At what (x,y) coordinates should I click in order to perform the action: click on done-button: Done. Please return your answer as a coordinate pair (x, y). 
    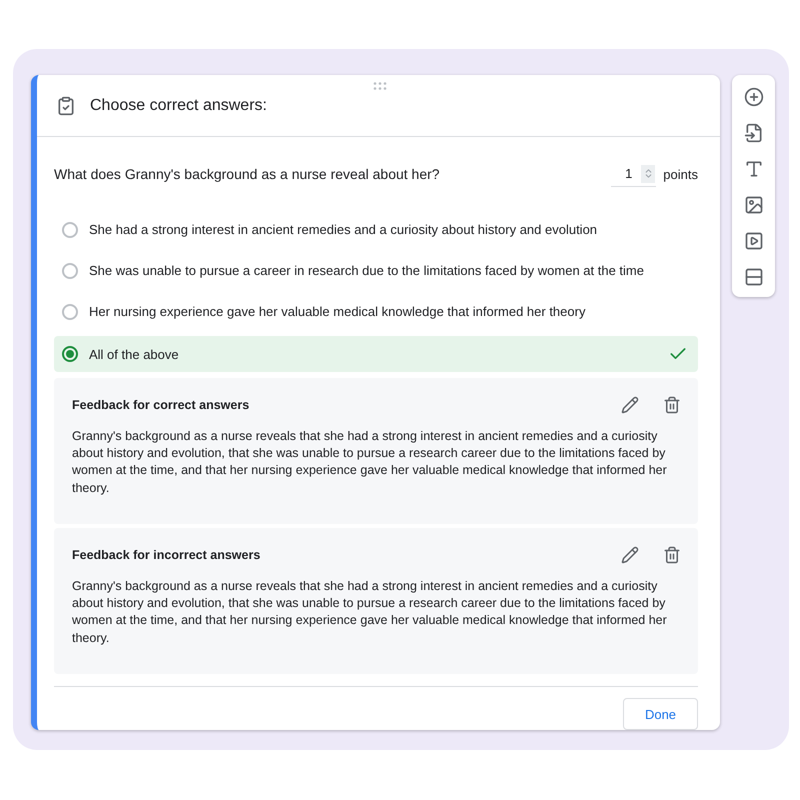
    Looking at the image, I should click on (660, 714).